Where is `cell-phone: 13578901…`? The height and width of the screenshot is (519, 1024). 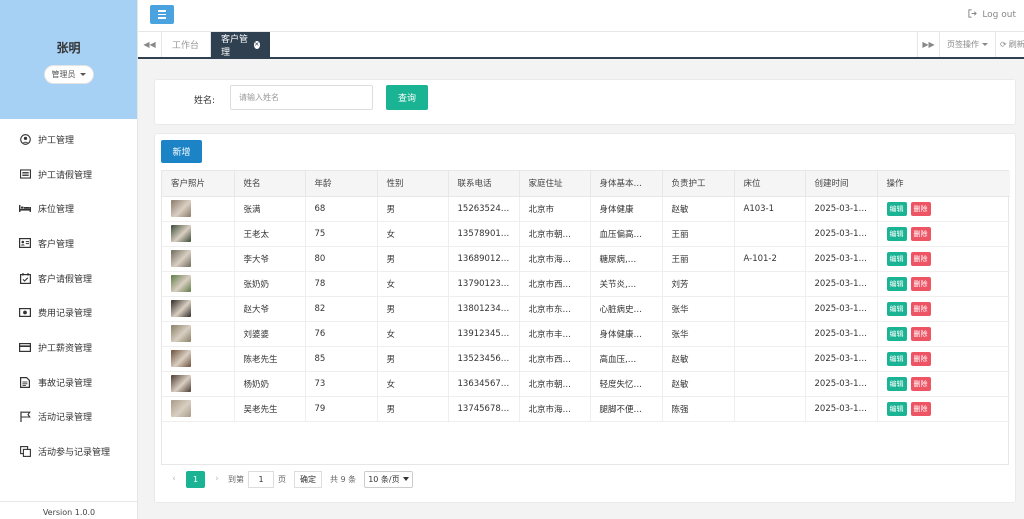 cell-phone: 13578901… is located at coordinates (484, 234).